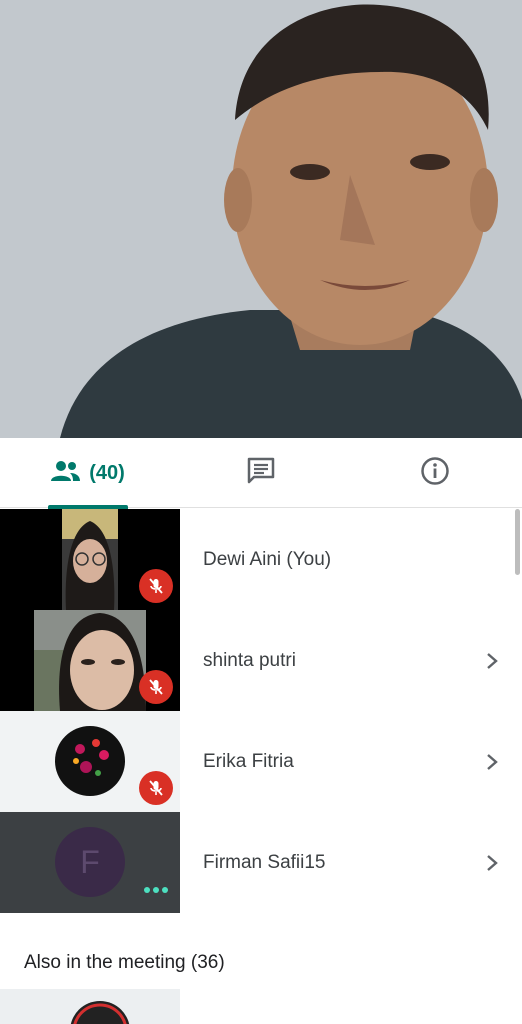  I want to click on avatar-initial: F, so click(90, 861).